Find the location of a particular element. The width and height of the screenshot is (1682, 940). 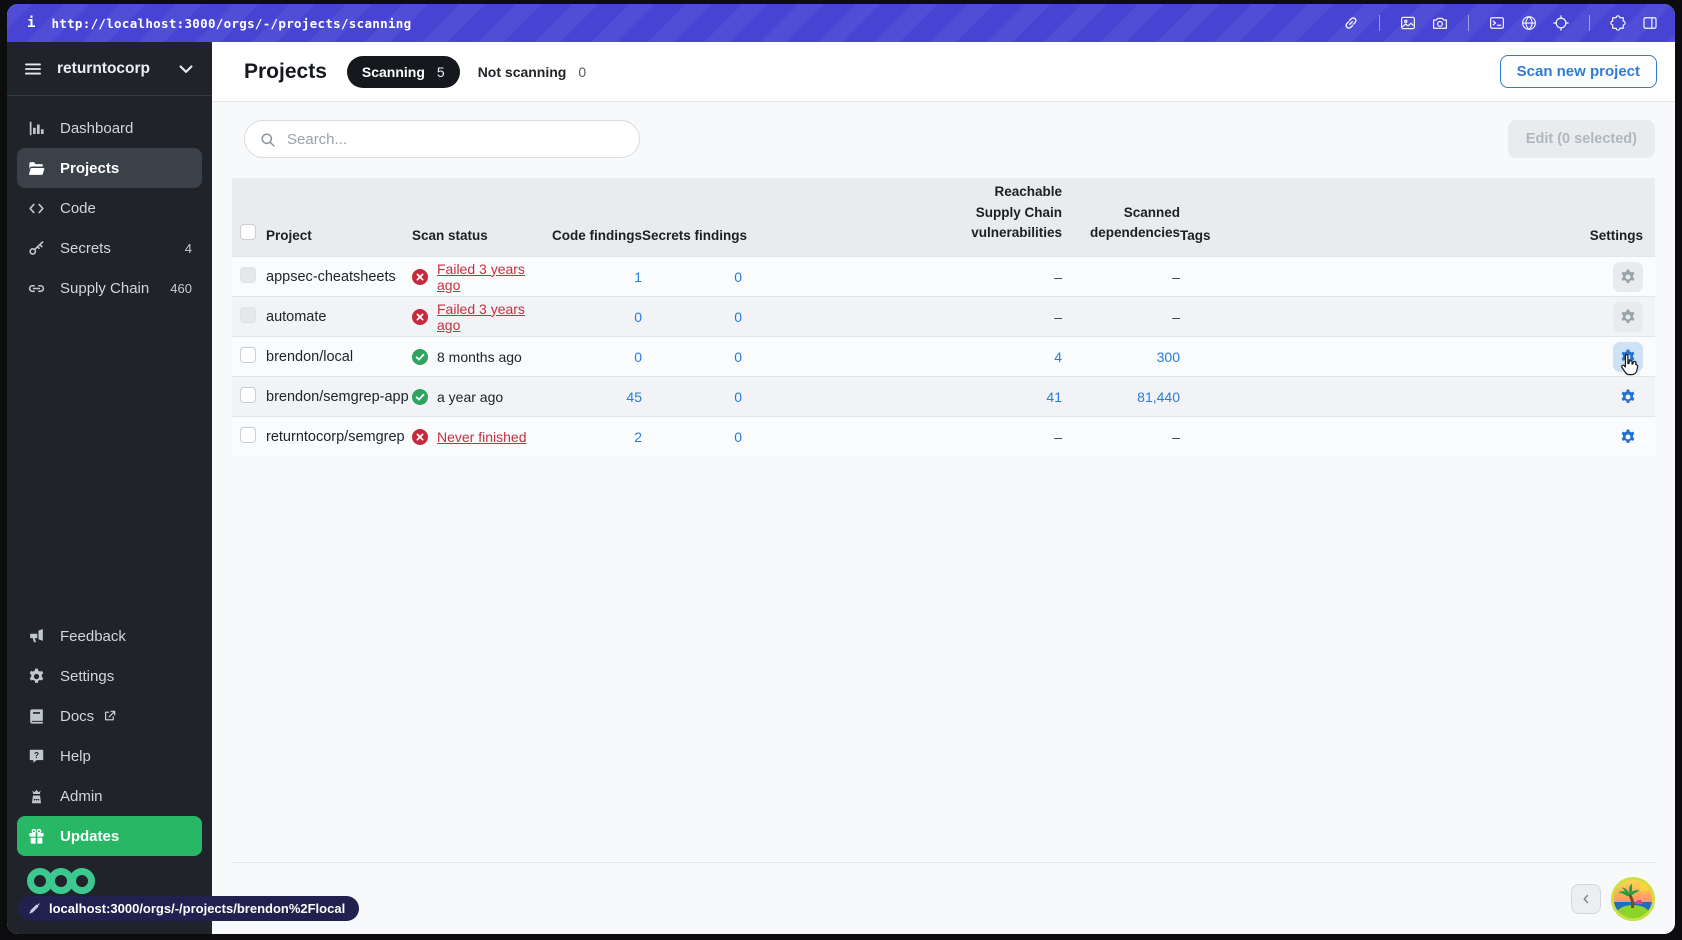

sidebar-item-dashboard: Dashboard is located at coordinates (109, 128).